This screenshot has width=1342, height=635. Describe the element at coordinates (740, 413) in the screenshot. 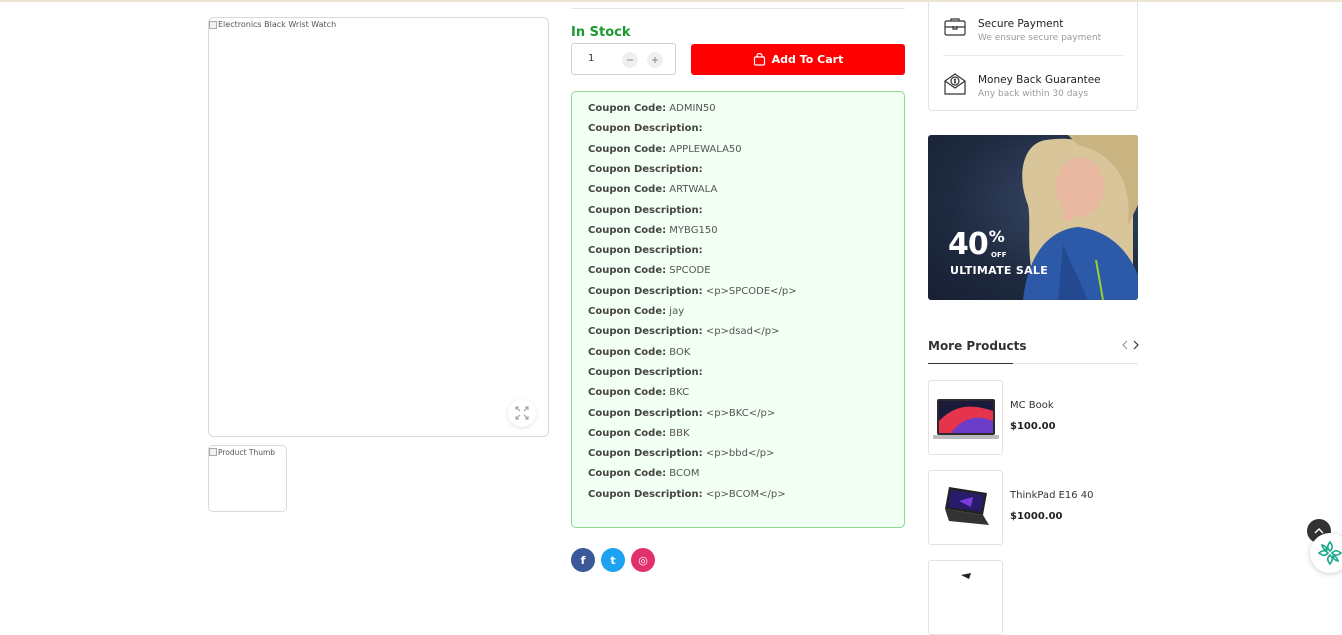

I see `coupon-description-value: <p>BKC</p>` at that location.